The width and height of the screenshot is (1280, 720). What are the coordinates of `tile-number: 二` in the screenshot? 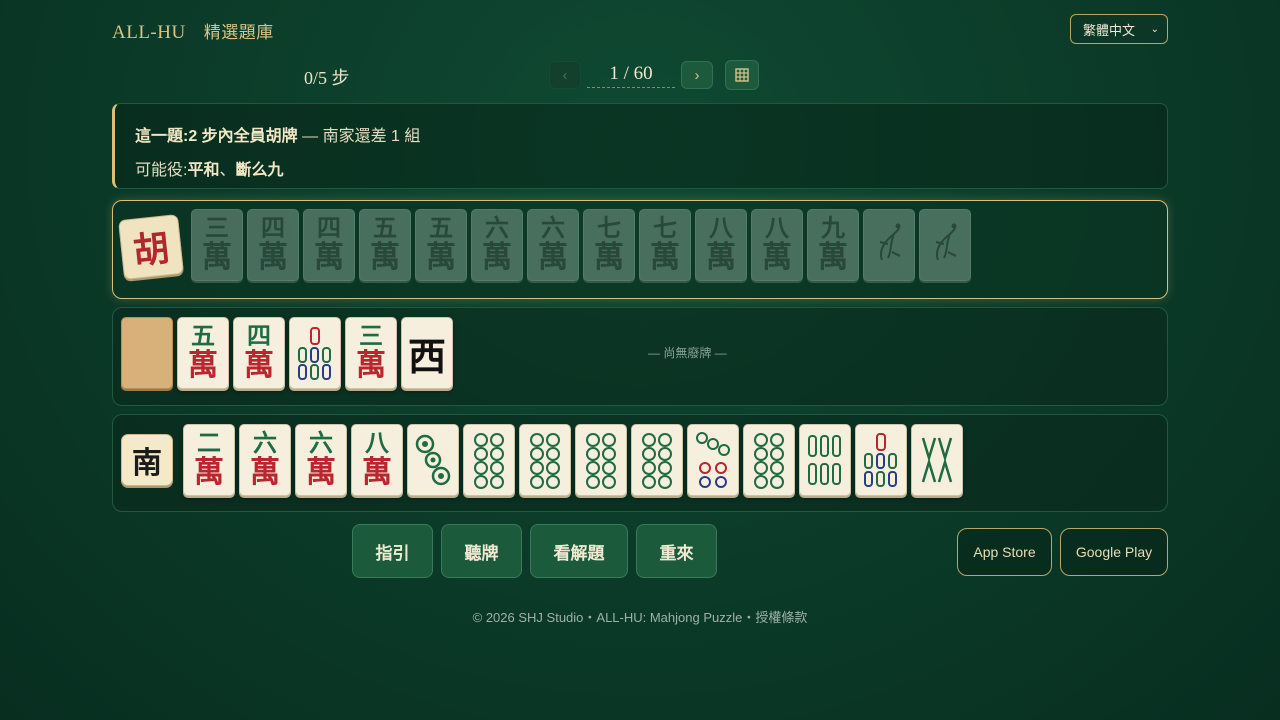 It's located at (209, 442).